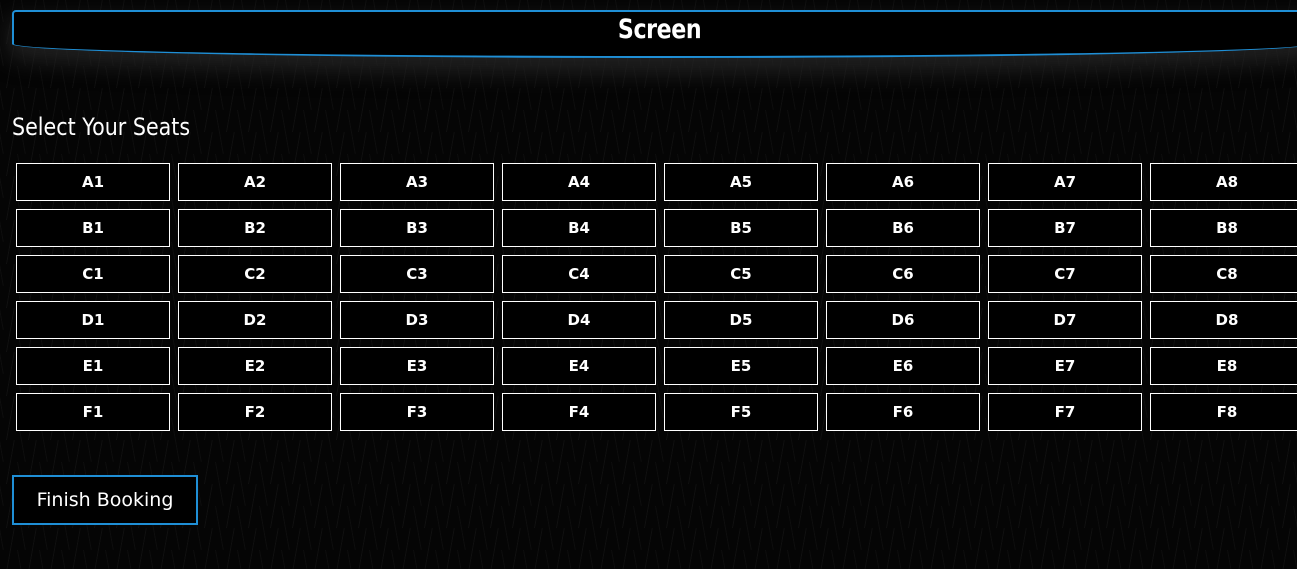 Image resolution: width=1297 pixels, height=569 pixels. Describe the element at coordinates (903, 366) in the screenshot. I see `seat-button: E6` at that location.